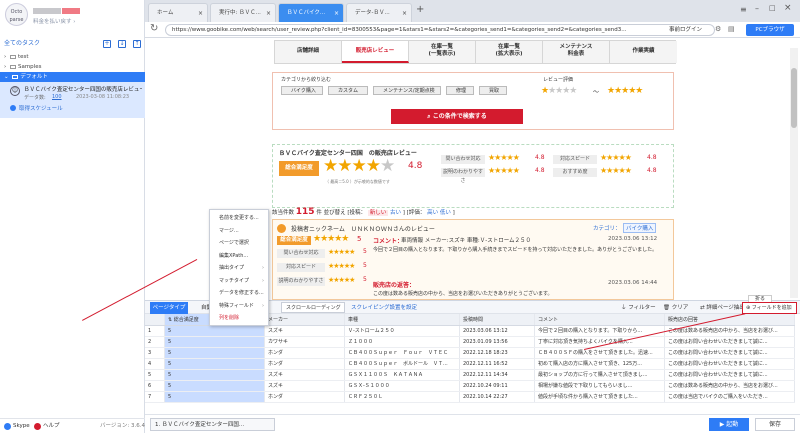  Describe the element at coordinates (600, 319) in the screenshot. I see `column-header: コメント` at that location.